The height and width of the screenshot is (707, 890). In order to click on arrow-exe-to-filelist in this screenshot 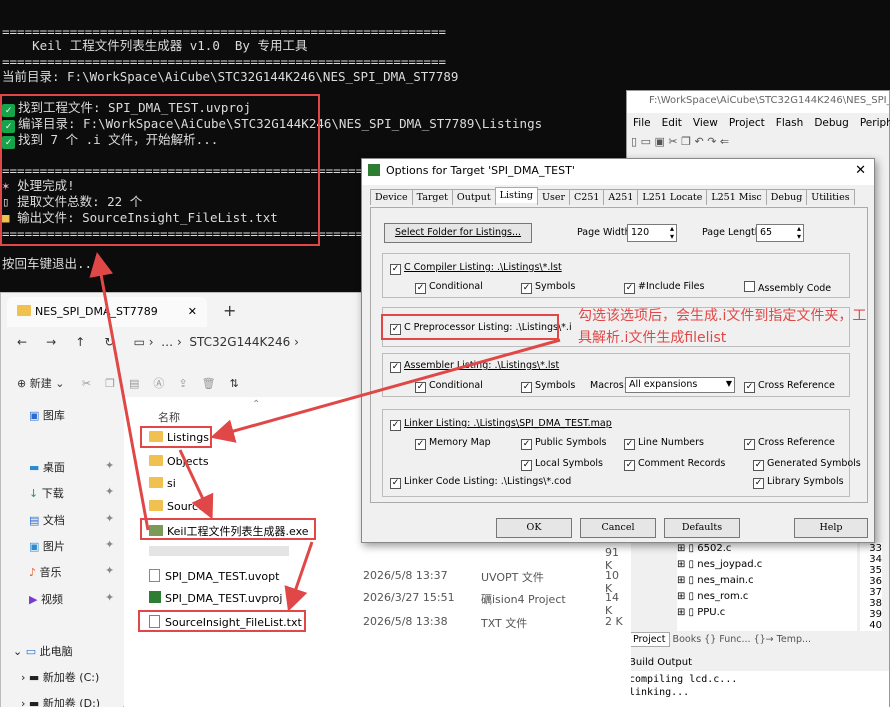, I will do `click(299, 576)`.